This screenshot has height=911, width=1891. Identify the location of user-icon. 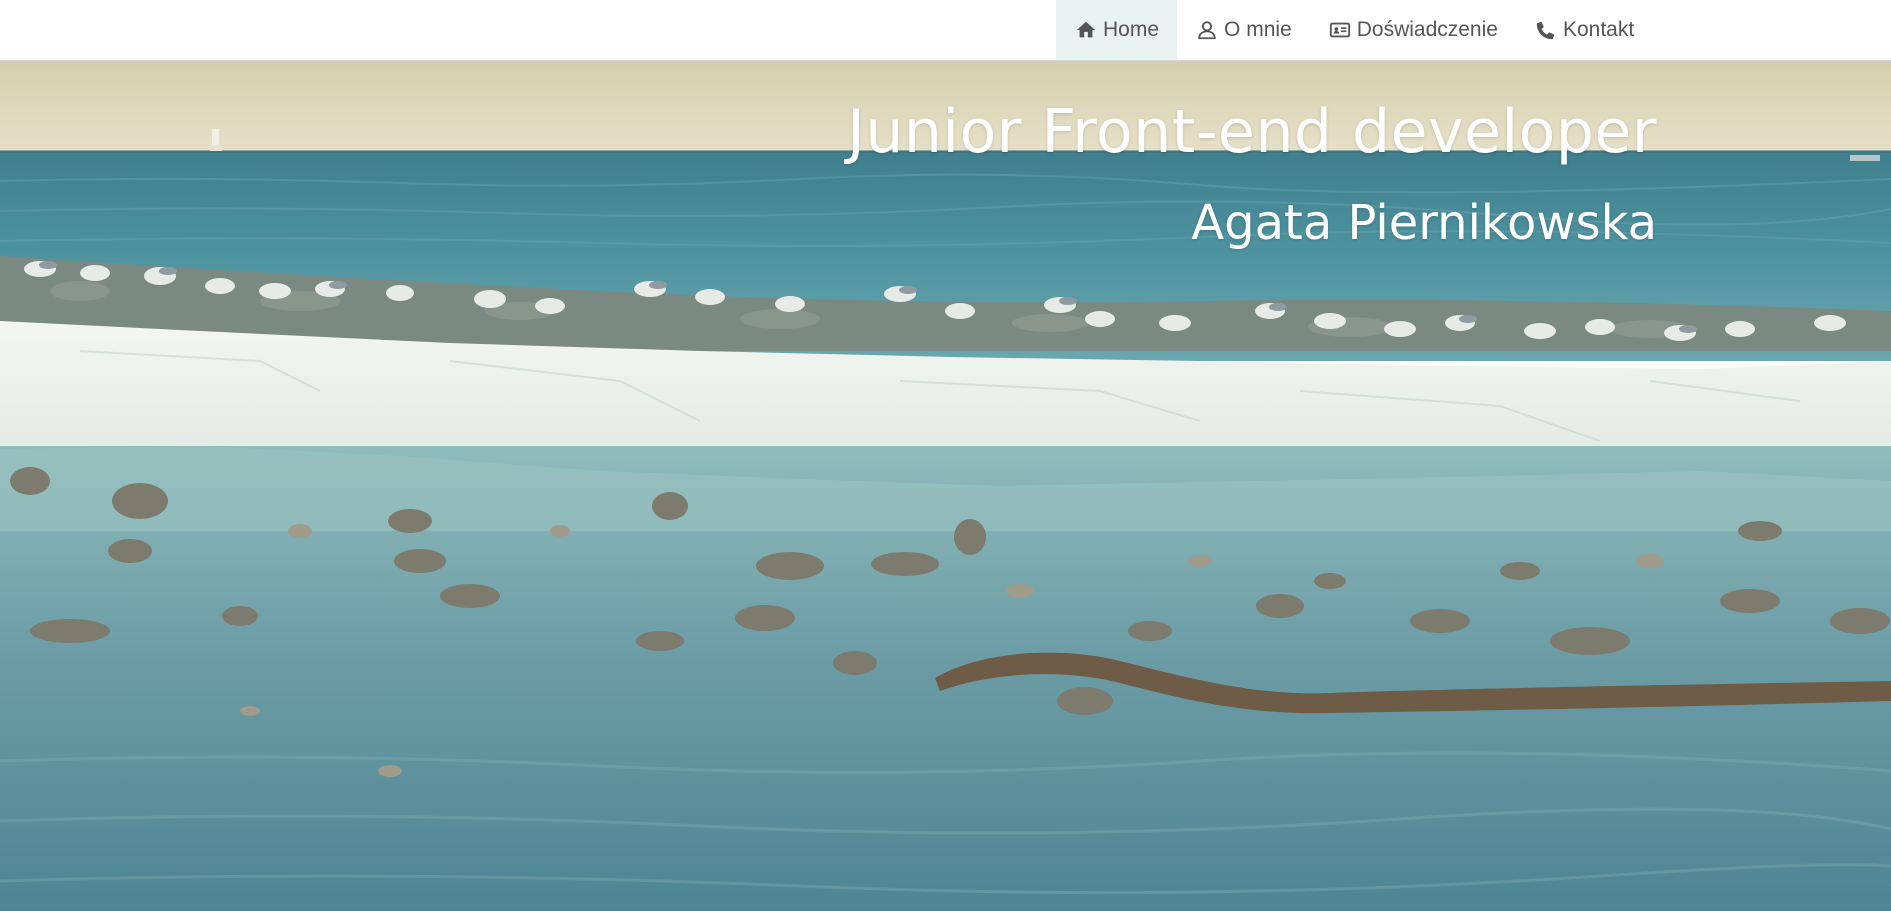
(1207, 30).